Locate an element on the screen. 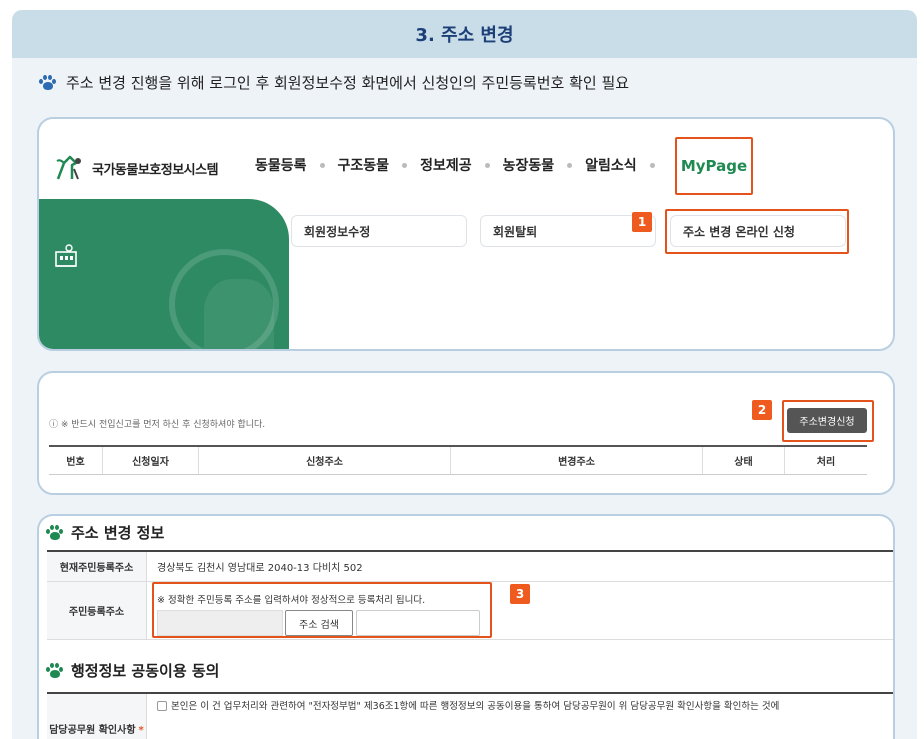 The height and width of the screenshot is (739, 924). main-nav: 동물등록 구조동물 정보제공 농장동물 알림소식 is located at coordinates (461, 165).